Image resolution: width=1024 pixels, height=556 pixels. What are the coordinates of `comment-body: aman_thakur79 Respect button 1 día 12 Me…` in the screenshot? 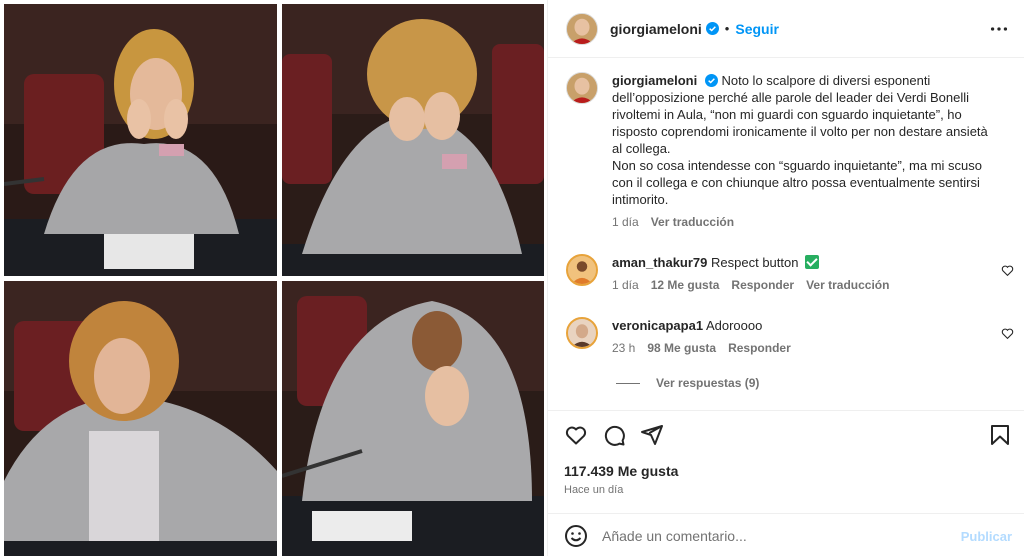 It's located at (802, 274).